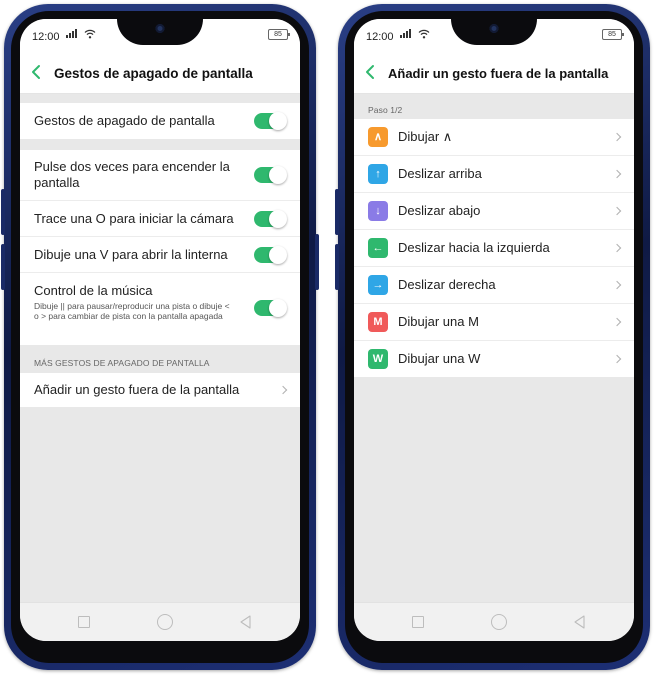 The height and width of the screenshot is (675, 654). What do you see at coordinates (378, 248) in the screenshot?
I see `arrow-left-icon: ←` at bounding box center [378, 248].